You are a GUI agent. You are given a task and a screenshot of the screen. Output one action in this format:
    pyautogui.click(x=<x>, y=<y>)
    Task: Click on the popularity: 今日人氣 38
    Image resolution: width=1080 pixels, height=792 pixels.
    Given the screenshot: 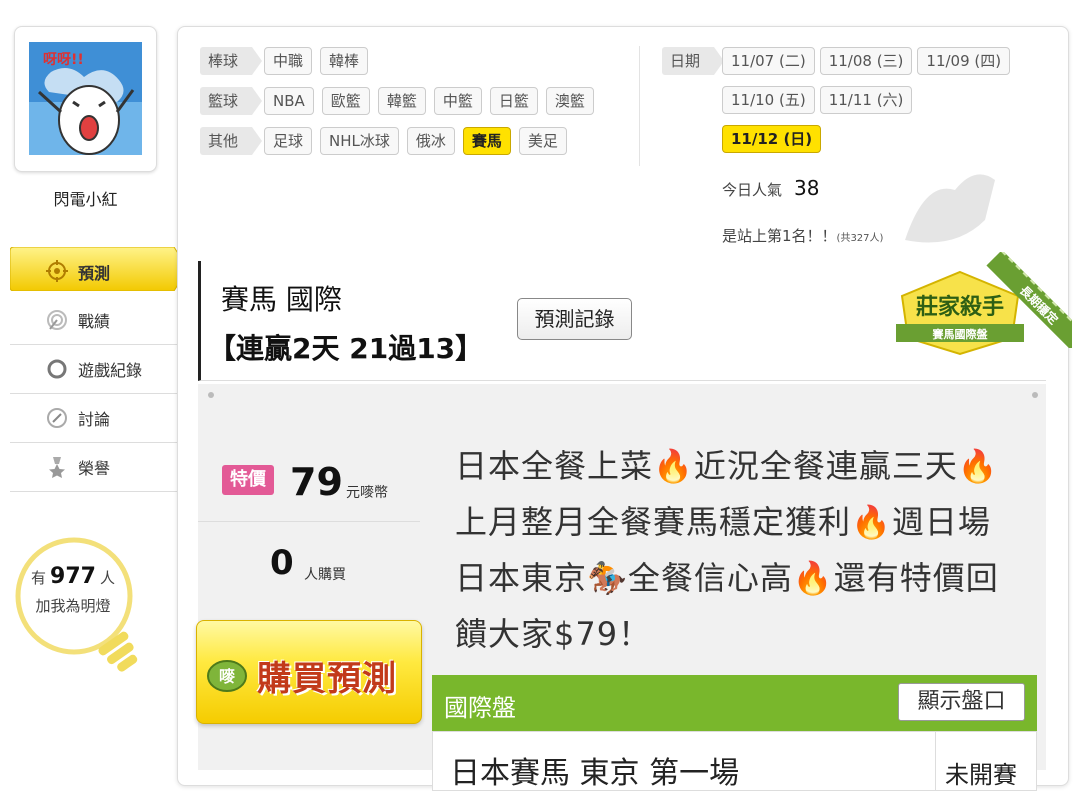 What is the action you would take?
    pyautogui.click(x=770, y=188)
    